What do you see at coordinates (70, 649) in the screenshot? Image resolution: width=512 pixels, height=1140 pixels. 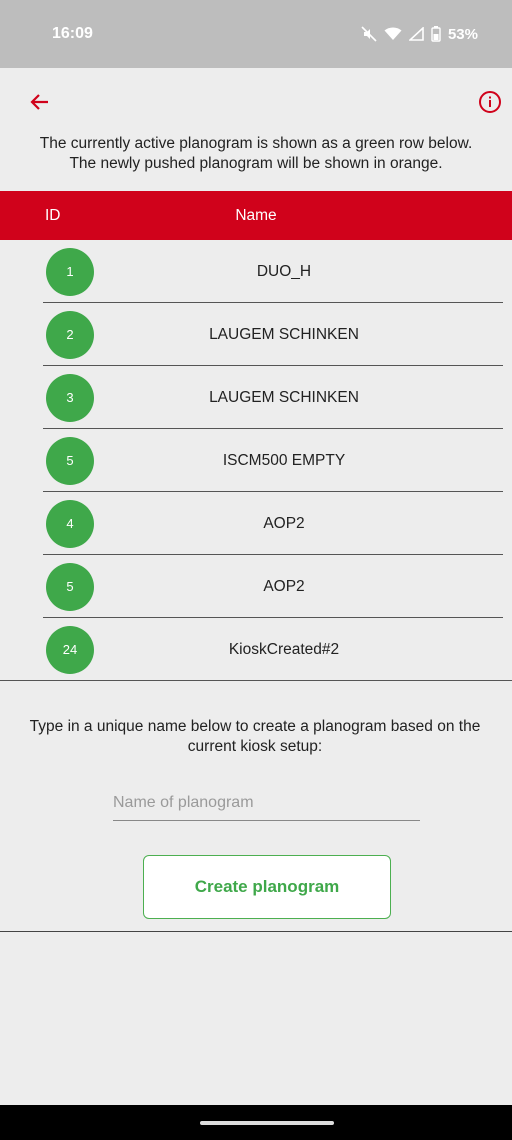 I see `id-badge: 24` at bounding box center [70, 649].